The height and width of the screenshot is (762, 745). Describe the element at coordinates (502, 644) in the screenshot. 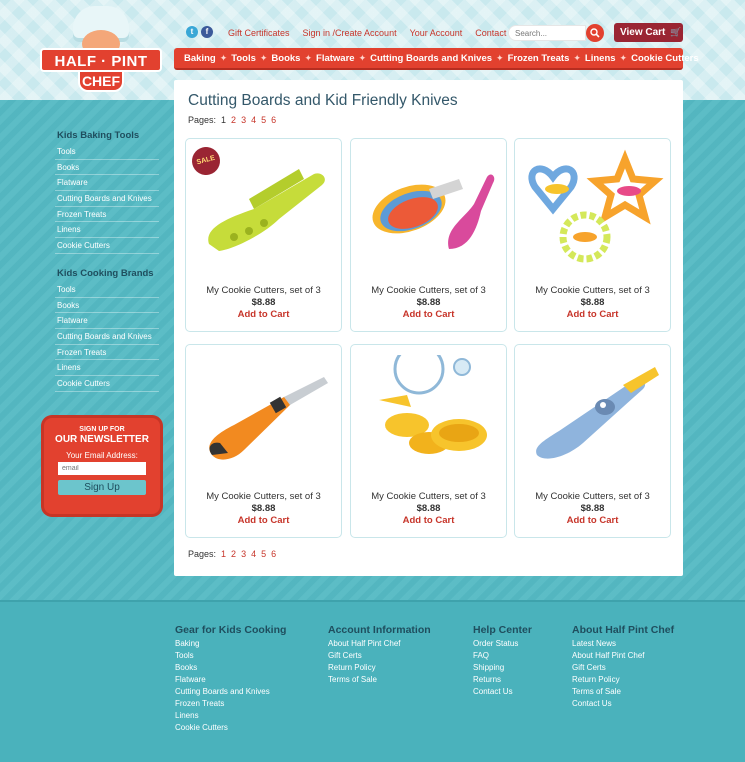

I see `footer-link: Order Status` at that location.